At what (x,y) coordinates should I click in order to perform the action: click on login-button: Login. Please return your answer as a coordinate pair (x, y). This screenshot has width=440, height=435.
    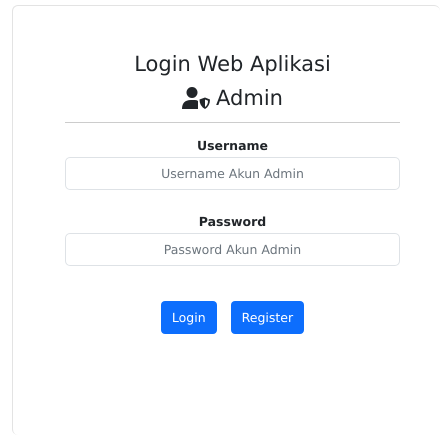
    Looking at the image, I should click on (188, 317).